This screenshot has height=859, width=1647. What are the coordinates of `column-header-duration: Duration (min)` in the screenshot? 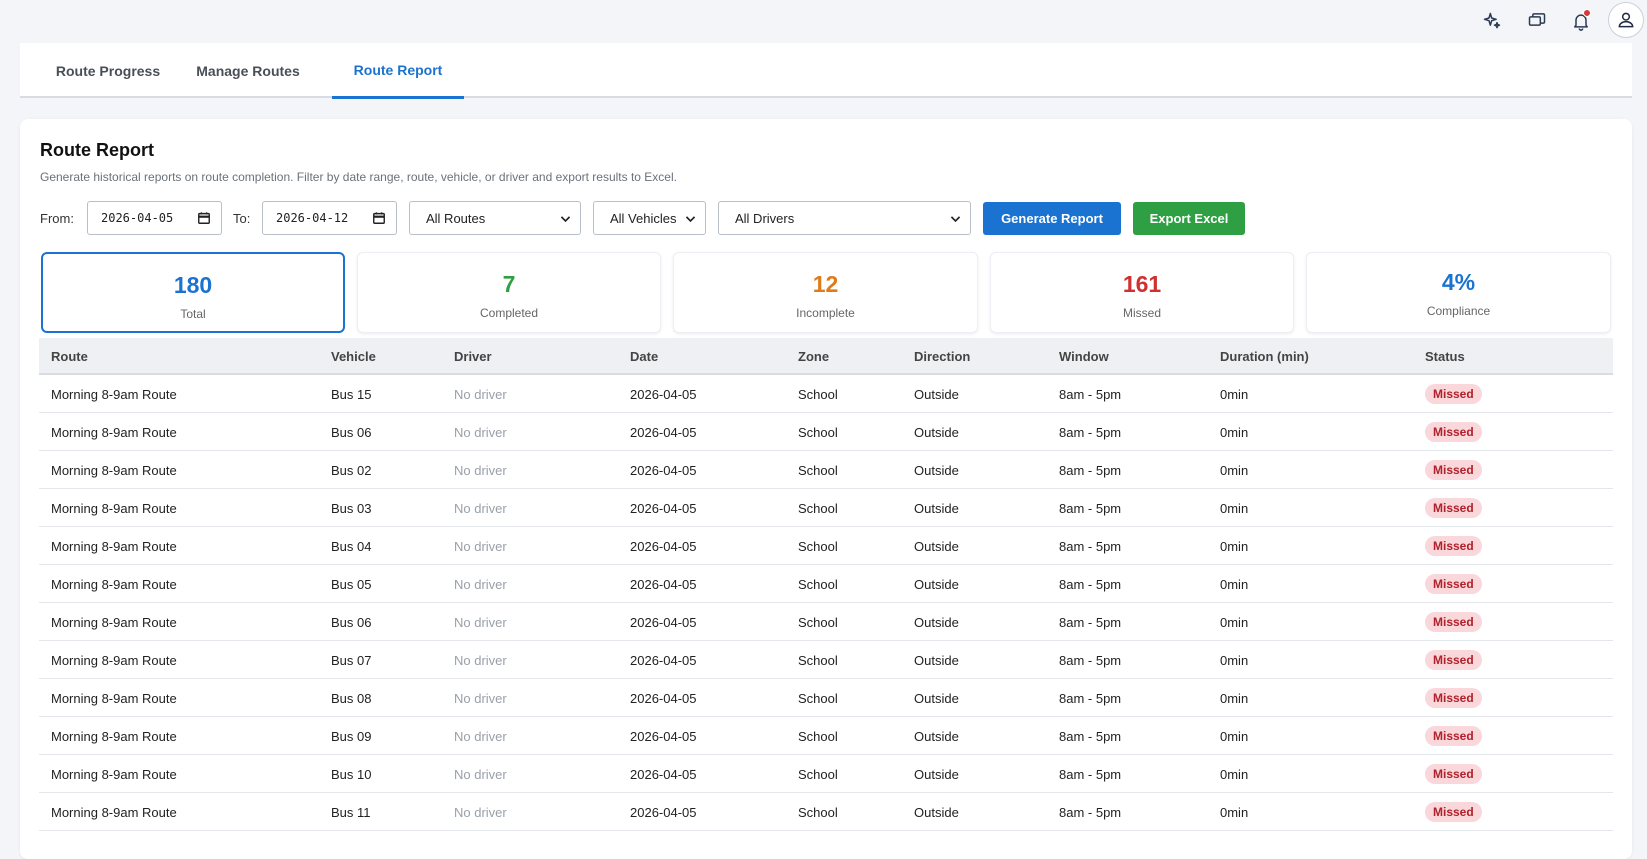 It's located at (1264, 356).